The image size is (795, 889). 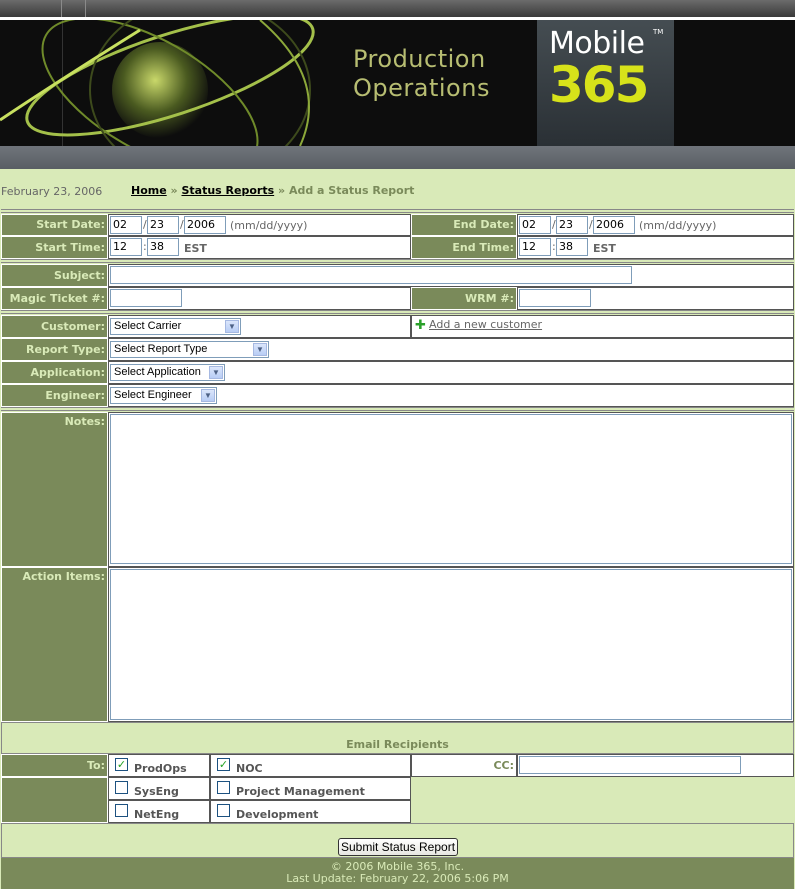 What do you see at coordinates (421, 88) in the screenshot?
I see `banner-title-line2: Operations` at bounding box center [421, 88].